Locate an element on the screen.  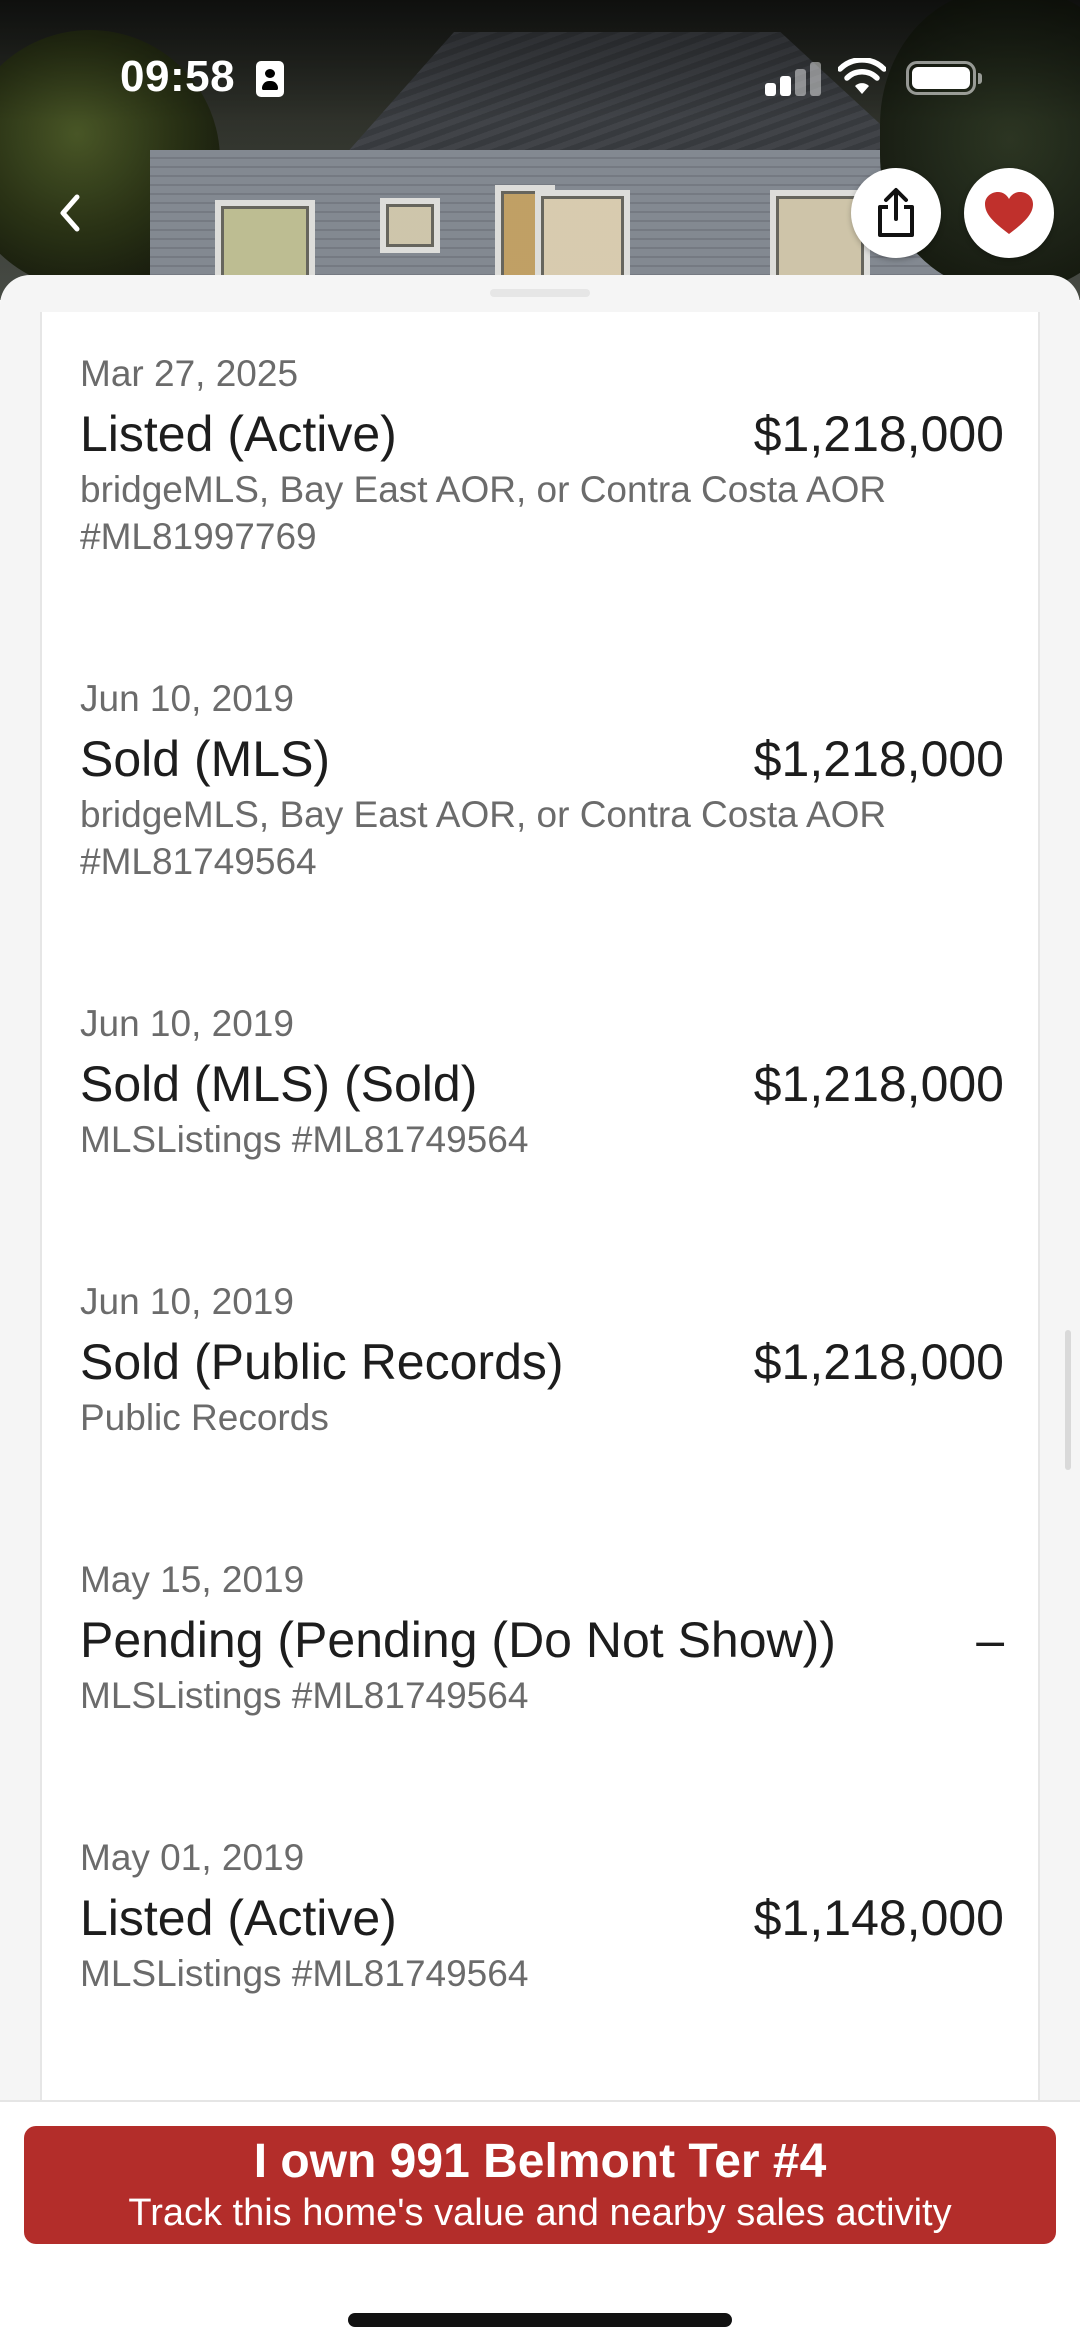
history-source: Public Records is located at coordinates (204, 1417).